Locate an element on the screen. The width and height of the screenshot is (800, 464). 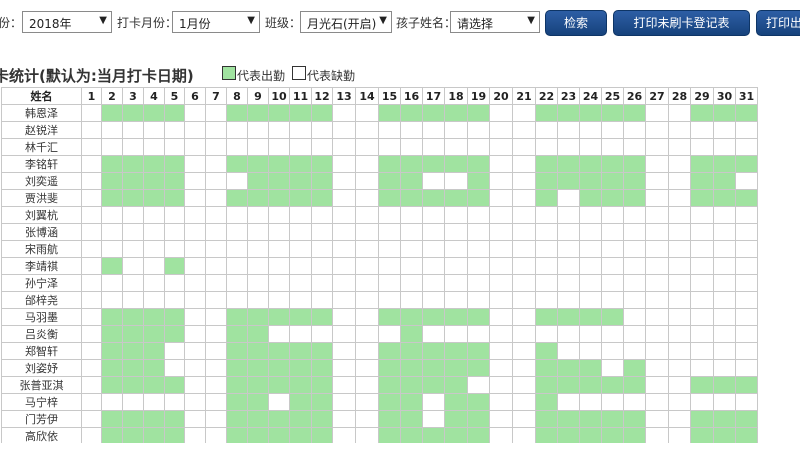
day-column-header: 14 is located at coordinates (367, 96).